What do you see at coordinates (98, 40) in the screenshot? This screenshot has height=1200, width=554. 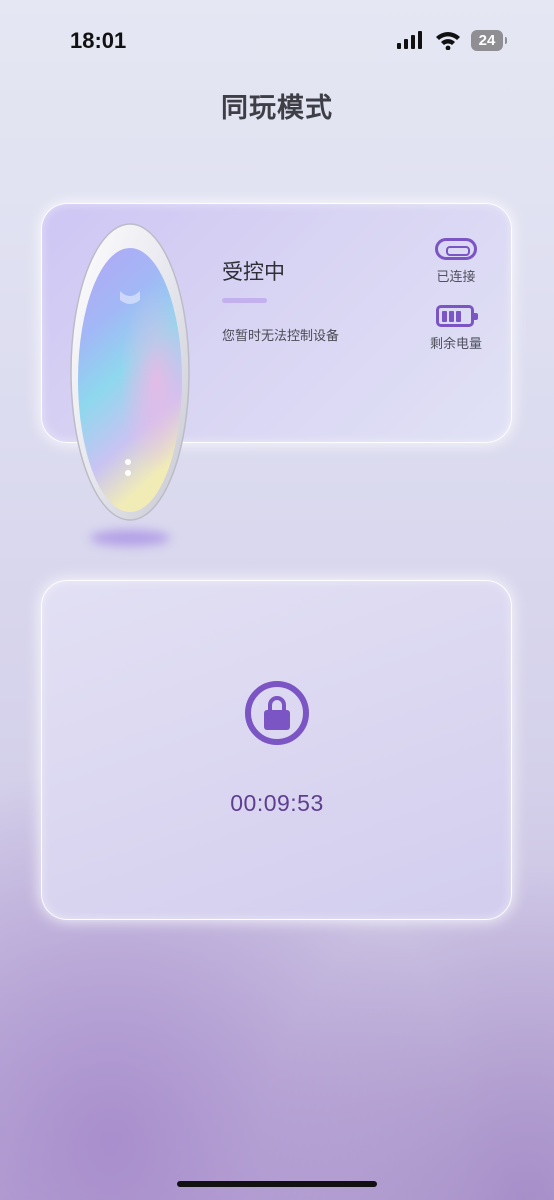 I see `status-time: 18:01` at bounding box center [98, 40].